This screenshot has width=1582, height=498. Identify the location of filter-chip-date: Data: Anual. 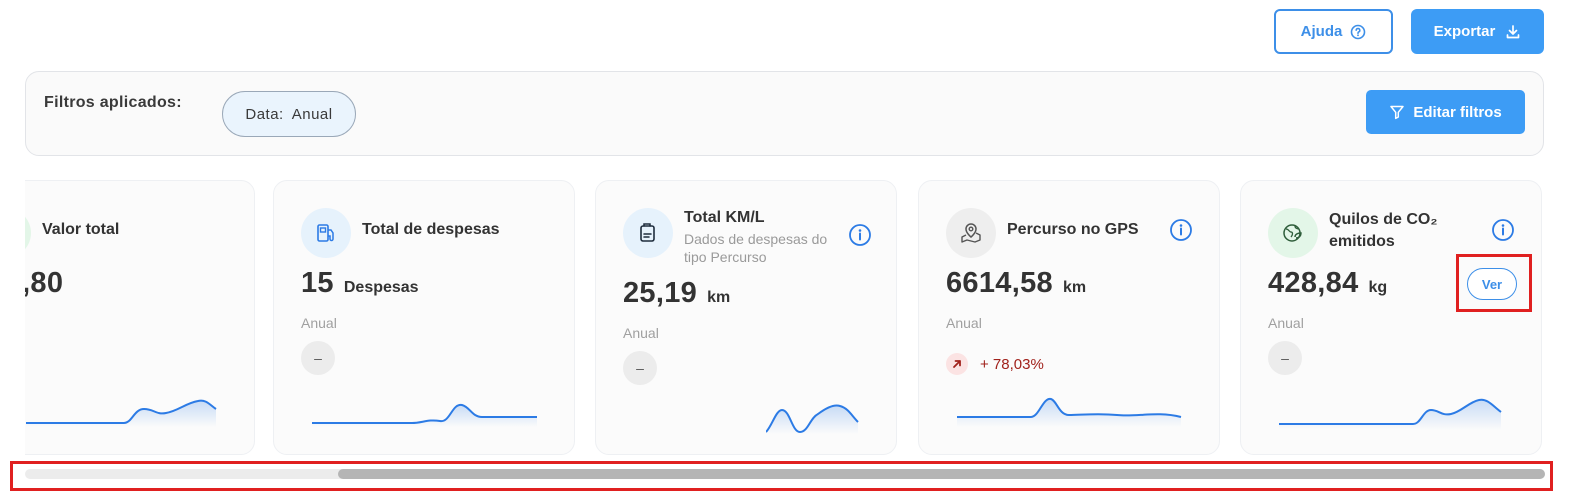
(289, 114).